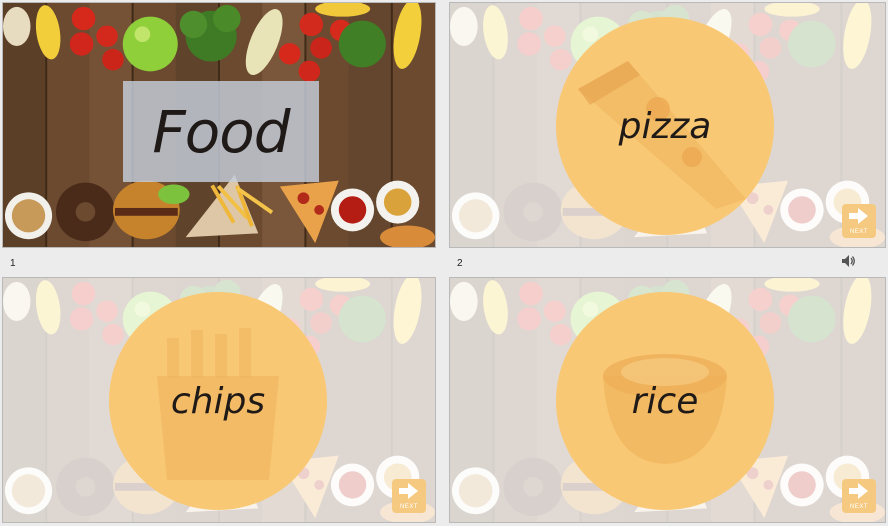 The height and width of the screenshot is (526, 888). What do you see at coordinates (460, 263) in the screenshot?
I see `slide-number: 2` at bounding box center [460, 263].